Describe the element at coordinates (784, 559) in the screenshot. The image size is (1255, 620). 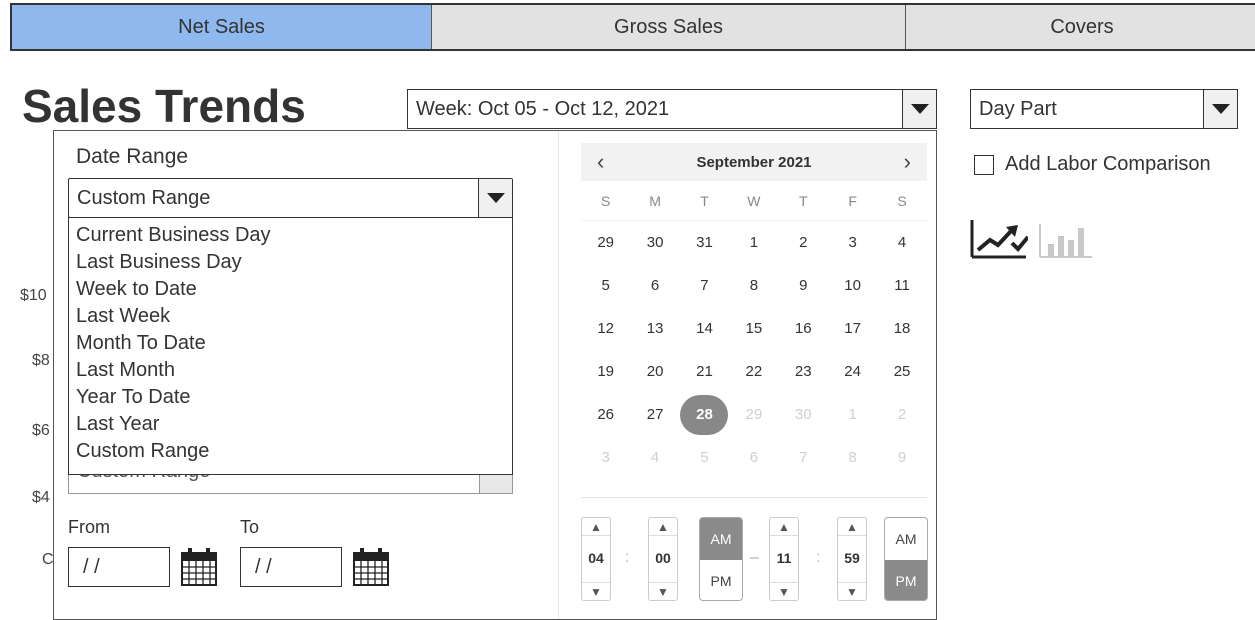
I see `end-hour-spinner: ▲ 11 ▼` at that location.